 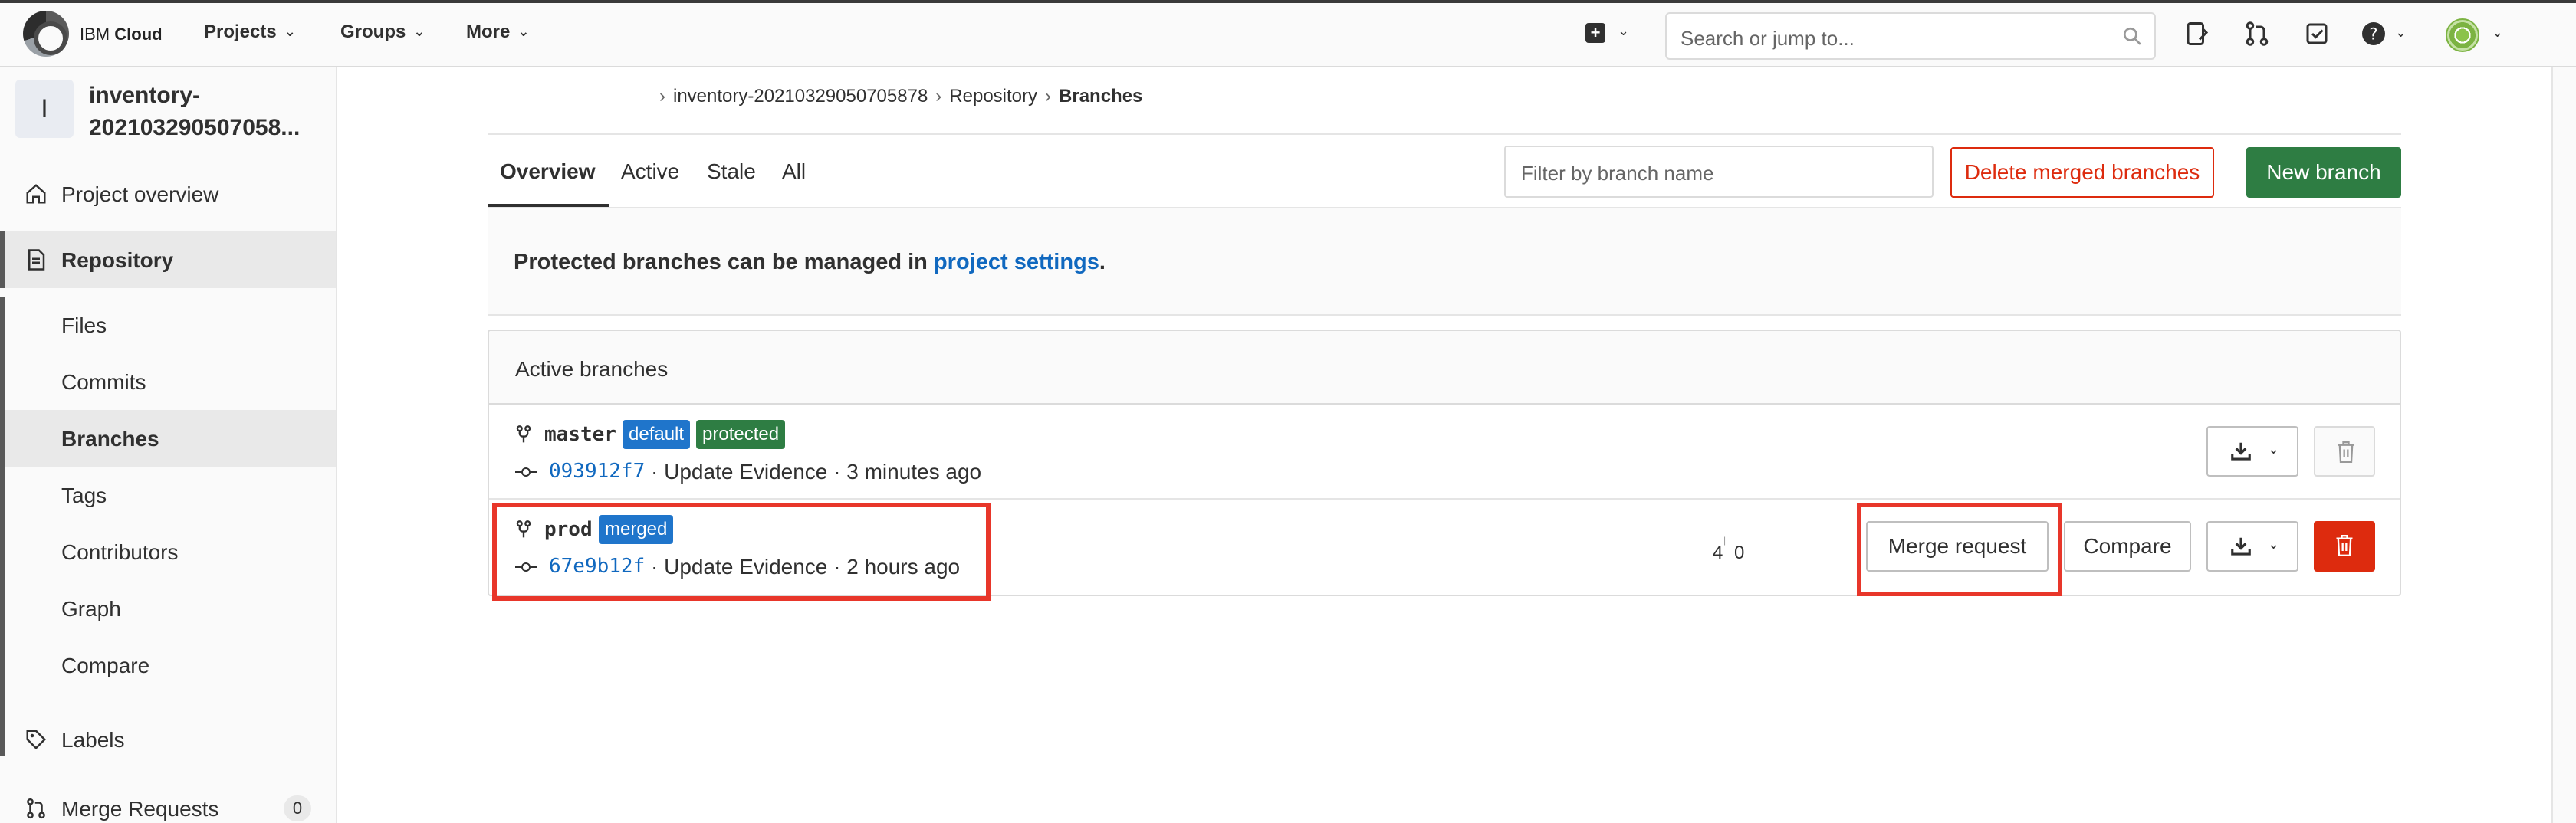 What do you see at coordinates (548, 171) in the screenshot?
I see `tab-overview: Overview` at bounding box center [548, 171].